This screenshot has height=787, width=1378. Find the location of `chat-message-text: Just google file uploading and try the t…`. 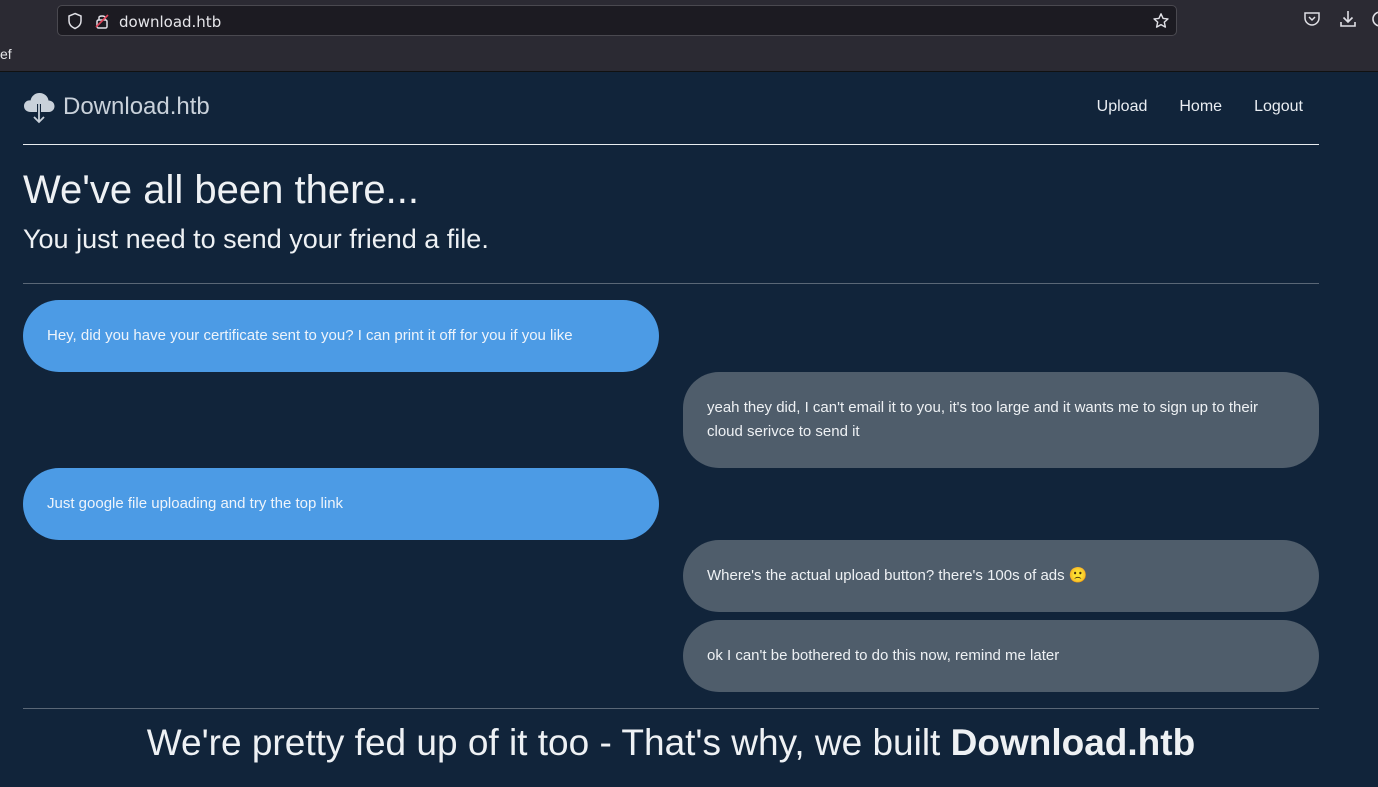

chat-message-text: Just google file uploading and try the t… is located at coordinates (195, 503).